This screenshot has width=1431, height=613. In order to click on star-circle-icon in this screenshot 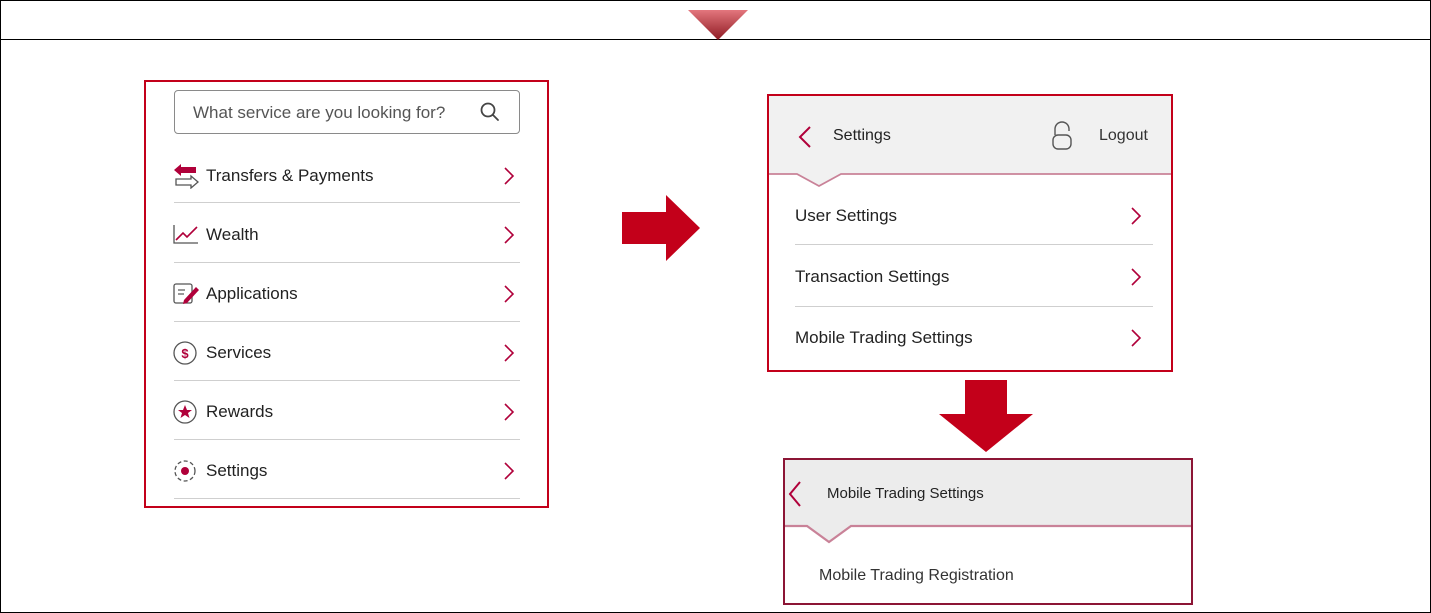, I will do `click(185, 412)`.